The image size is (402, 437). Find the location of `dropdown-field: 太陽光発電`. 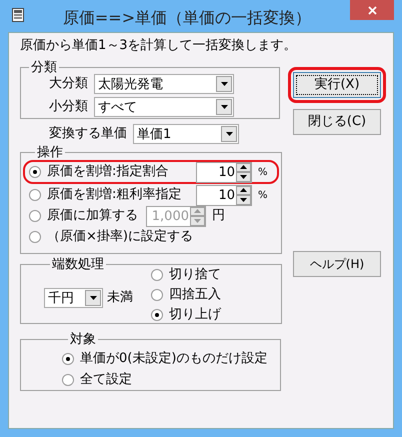

dropdown-field: 太陽光発電 is located at coordinates (164, 84).